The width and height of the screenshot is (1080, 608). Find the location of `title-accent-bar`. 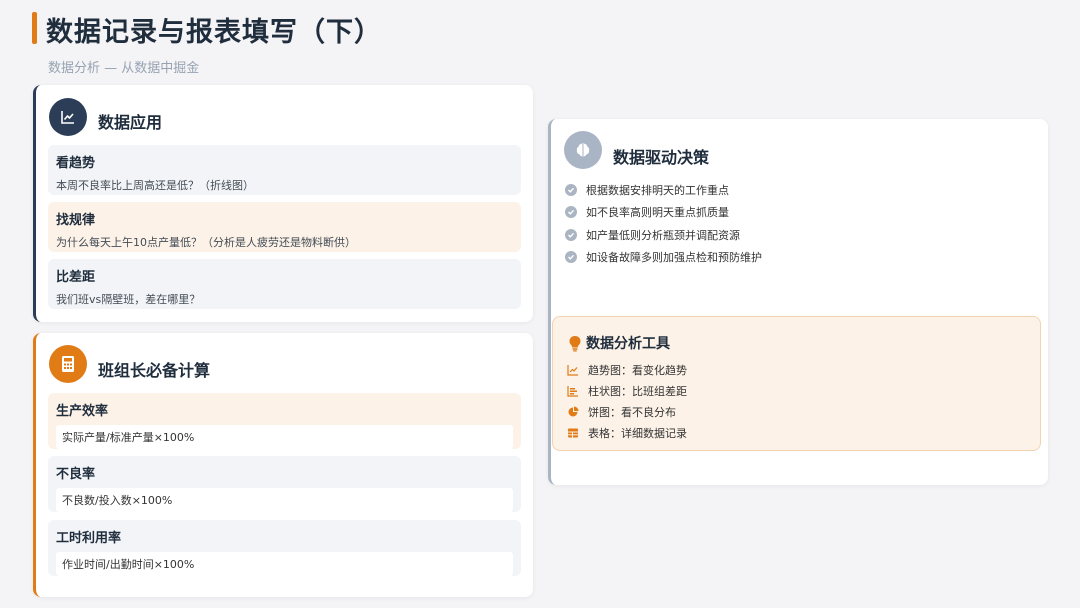

title-accent-bar is located at coordinates (34, 28).